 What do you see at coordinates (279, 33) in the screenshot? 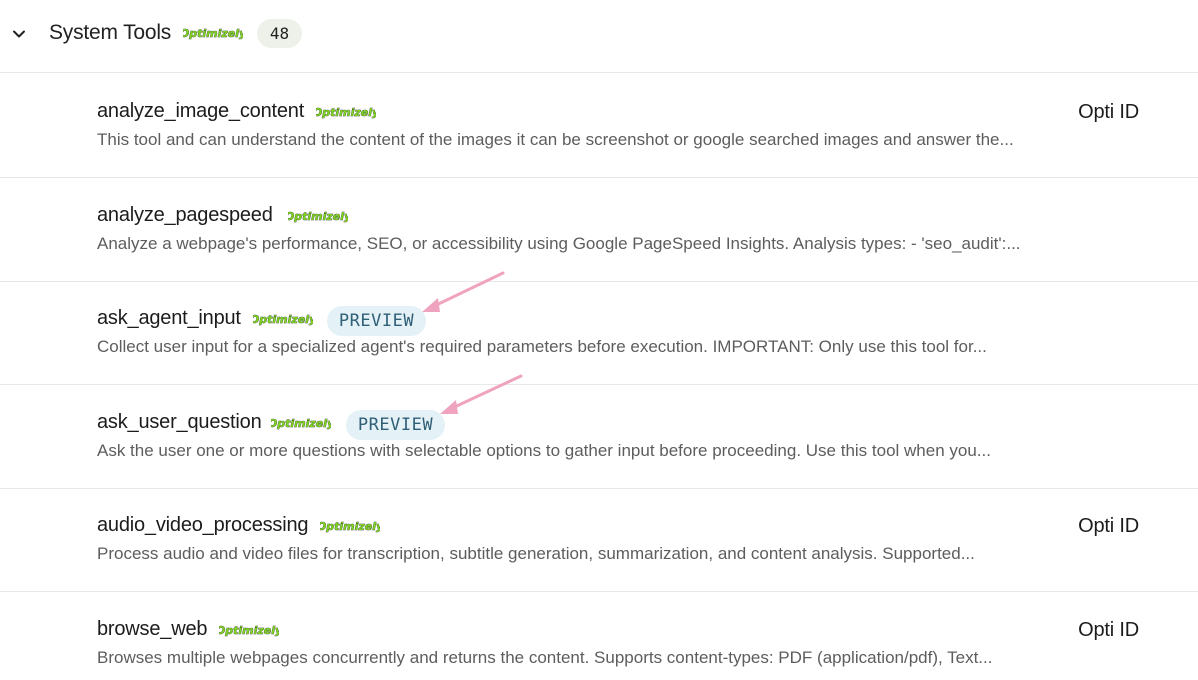
I see `tool-count-badge: 48` at bounding box center [279, 33].